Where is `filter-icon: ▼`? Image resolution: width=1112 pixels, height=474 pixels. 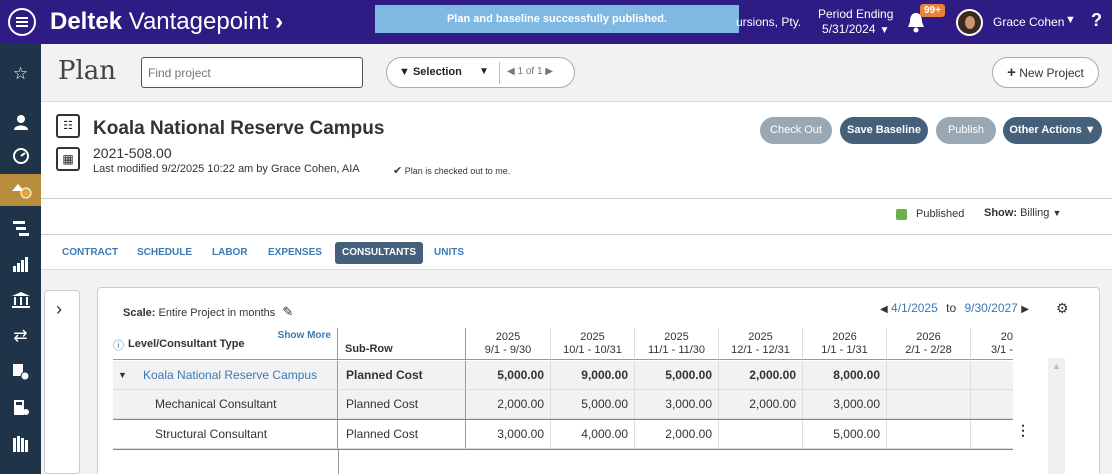 filter-icon: ▼ is located at coordinates (406, 72).